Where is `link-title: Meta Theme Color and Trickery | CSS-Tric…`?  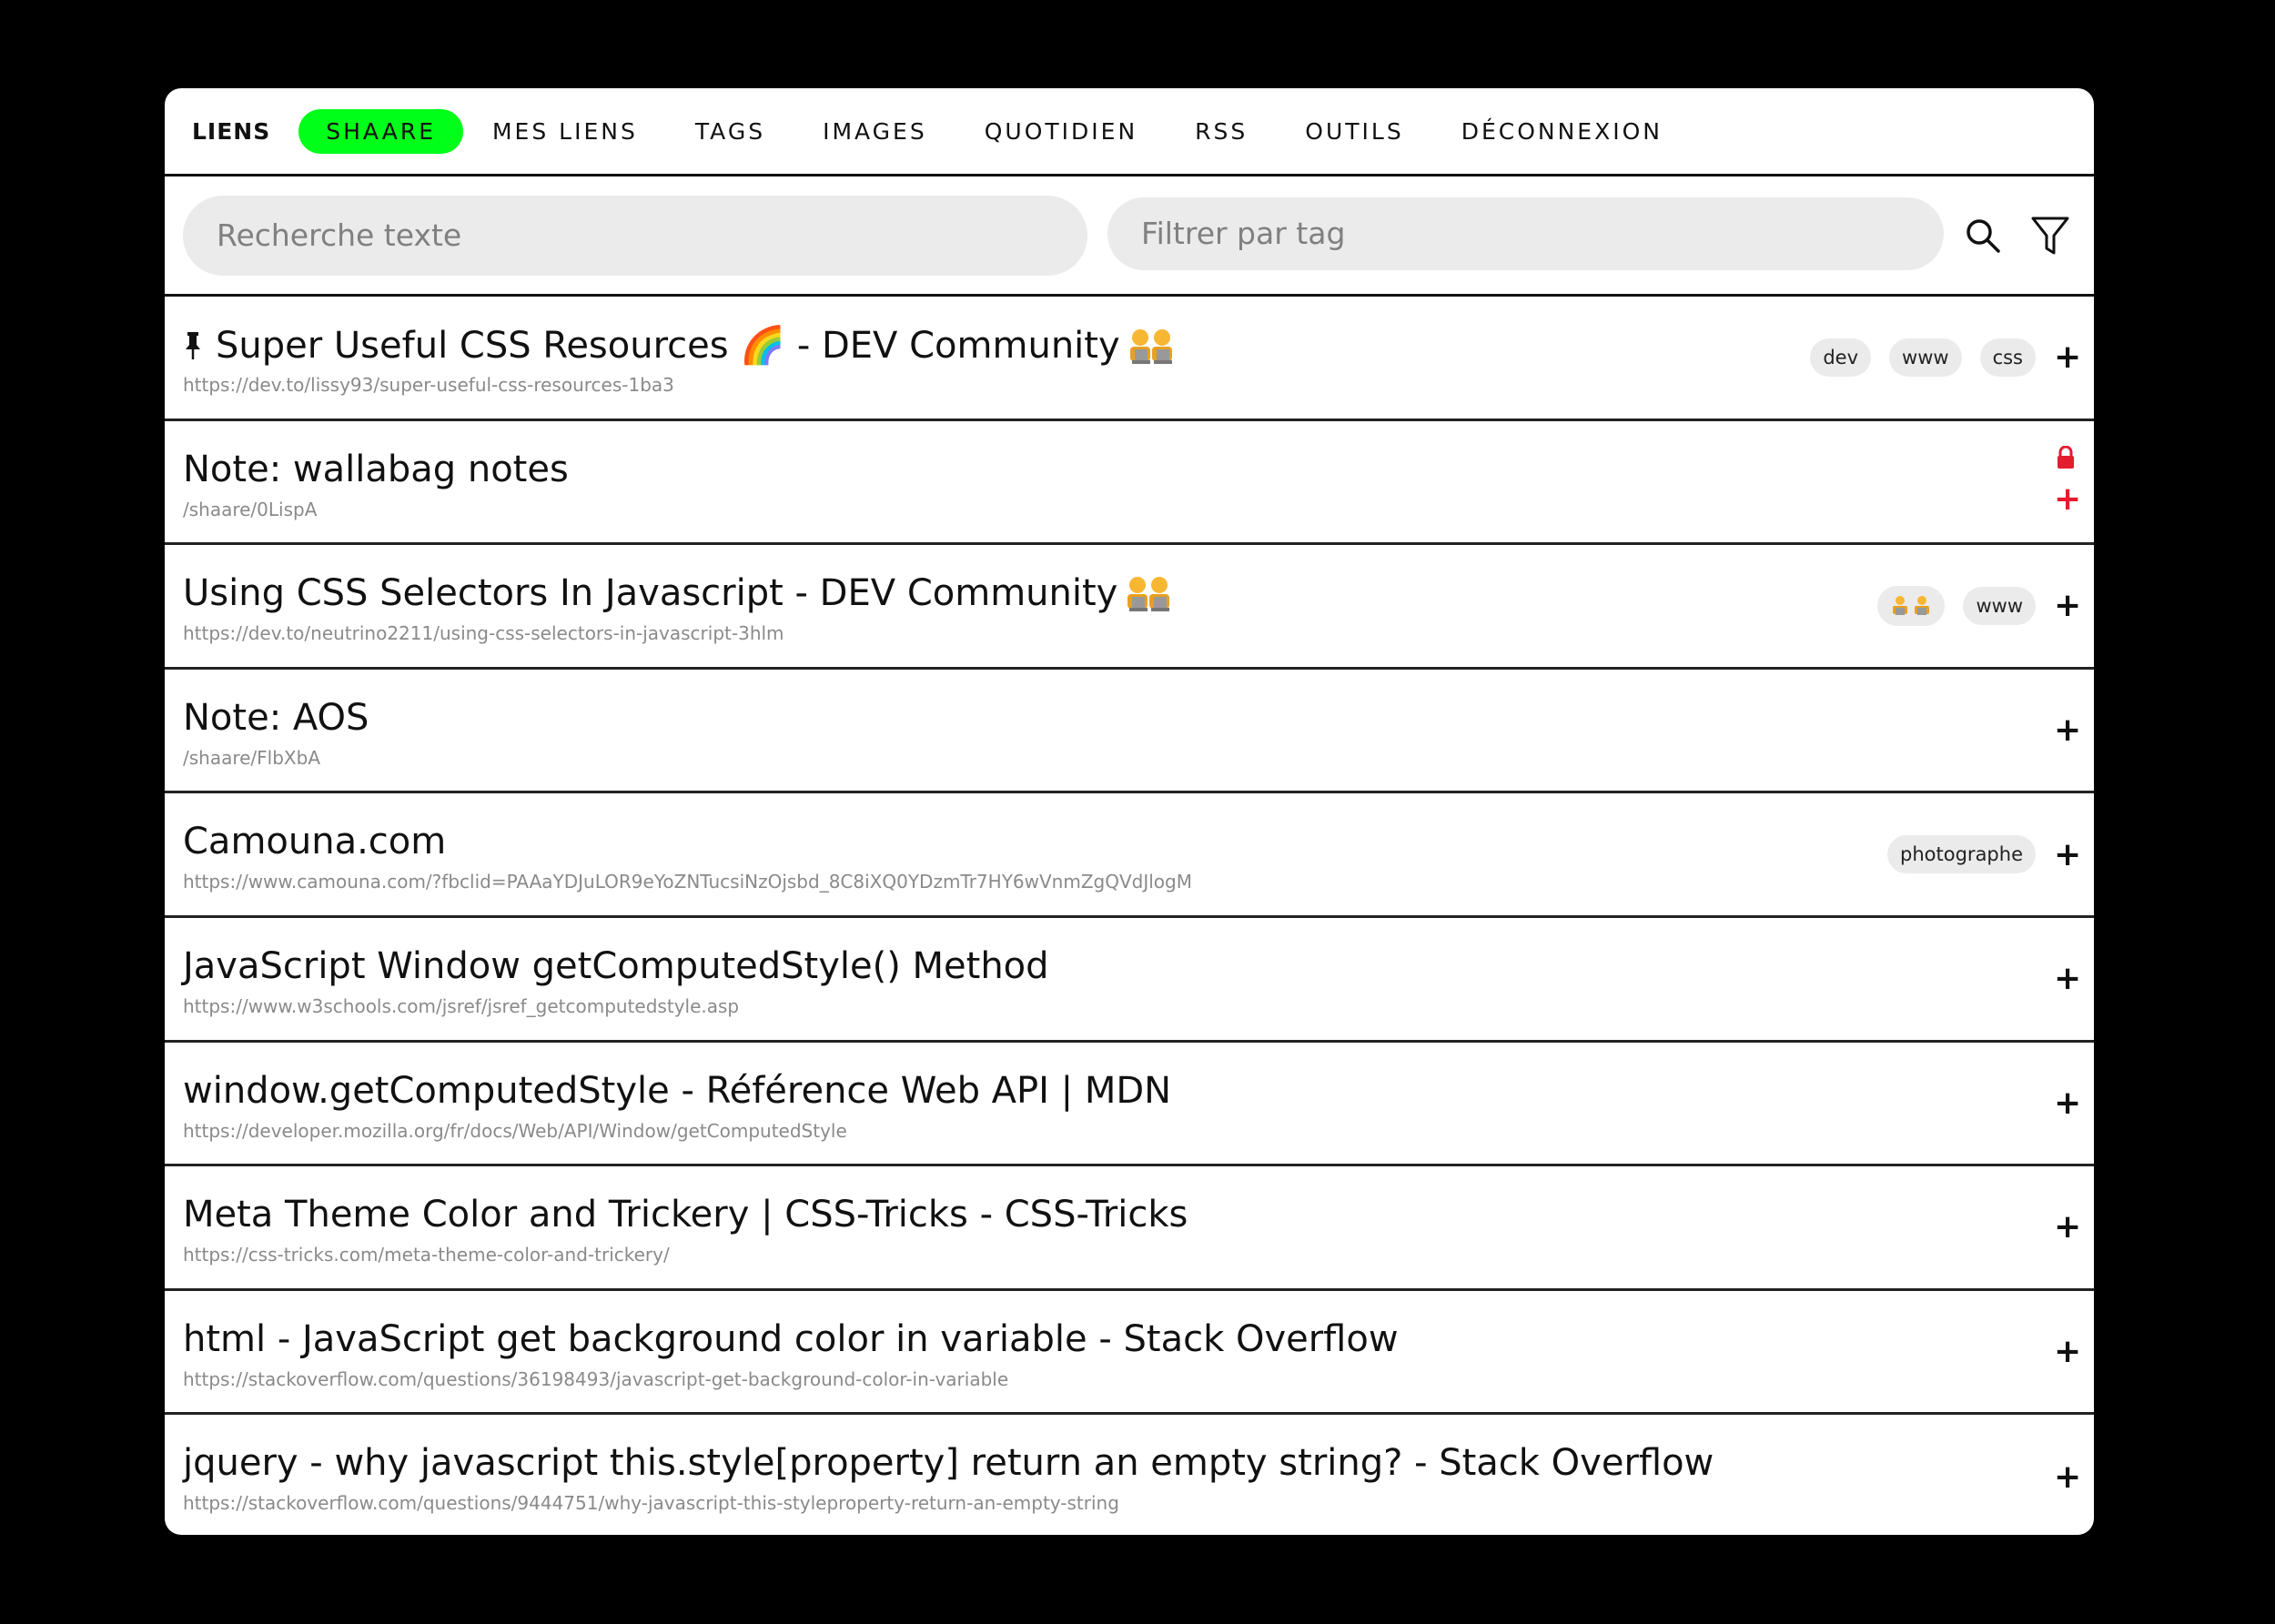
link-title: Meta Theme Color and Trickery | CSS-Tric… is located at coordinates (686, 1215).